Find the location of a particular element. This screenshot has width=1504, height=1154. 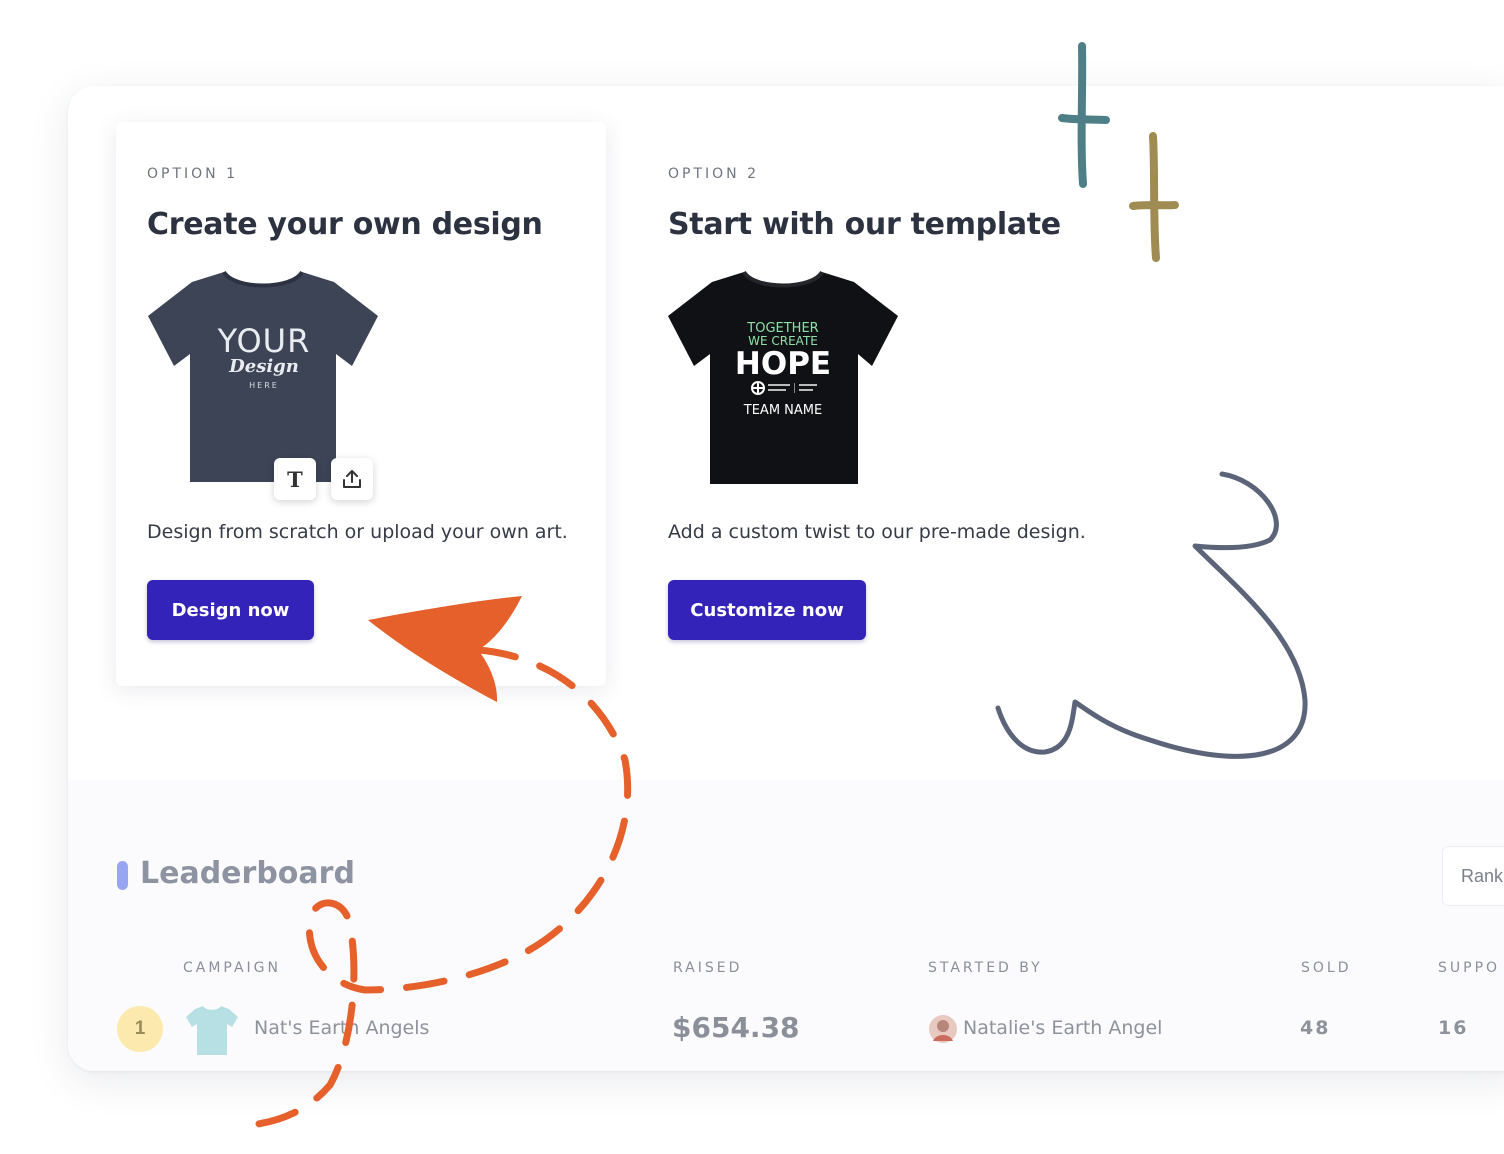

upload-icon is located at coordinates (352, 479).